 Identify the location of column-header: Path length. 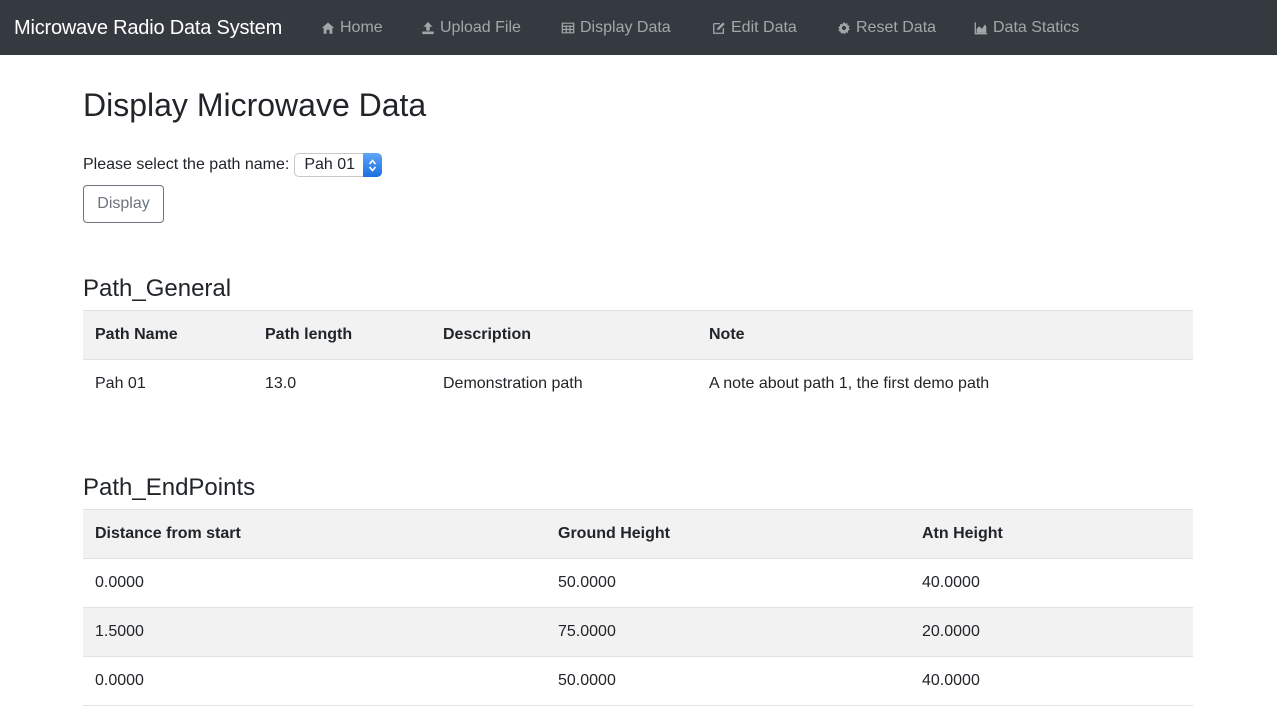
(342, 335).